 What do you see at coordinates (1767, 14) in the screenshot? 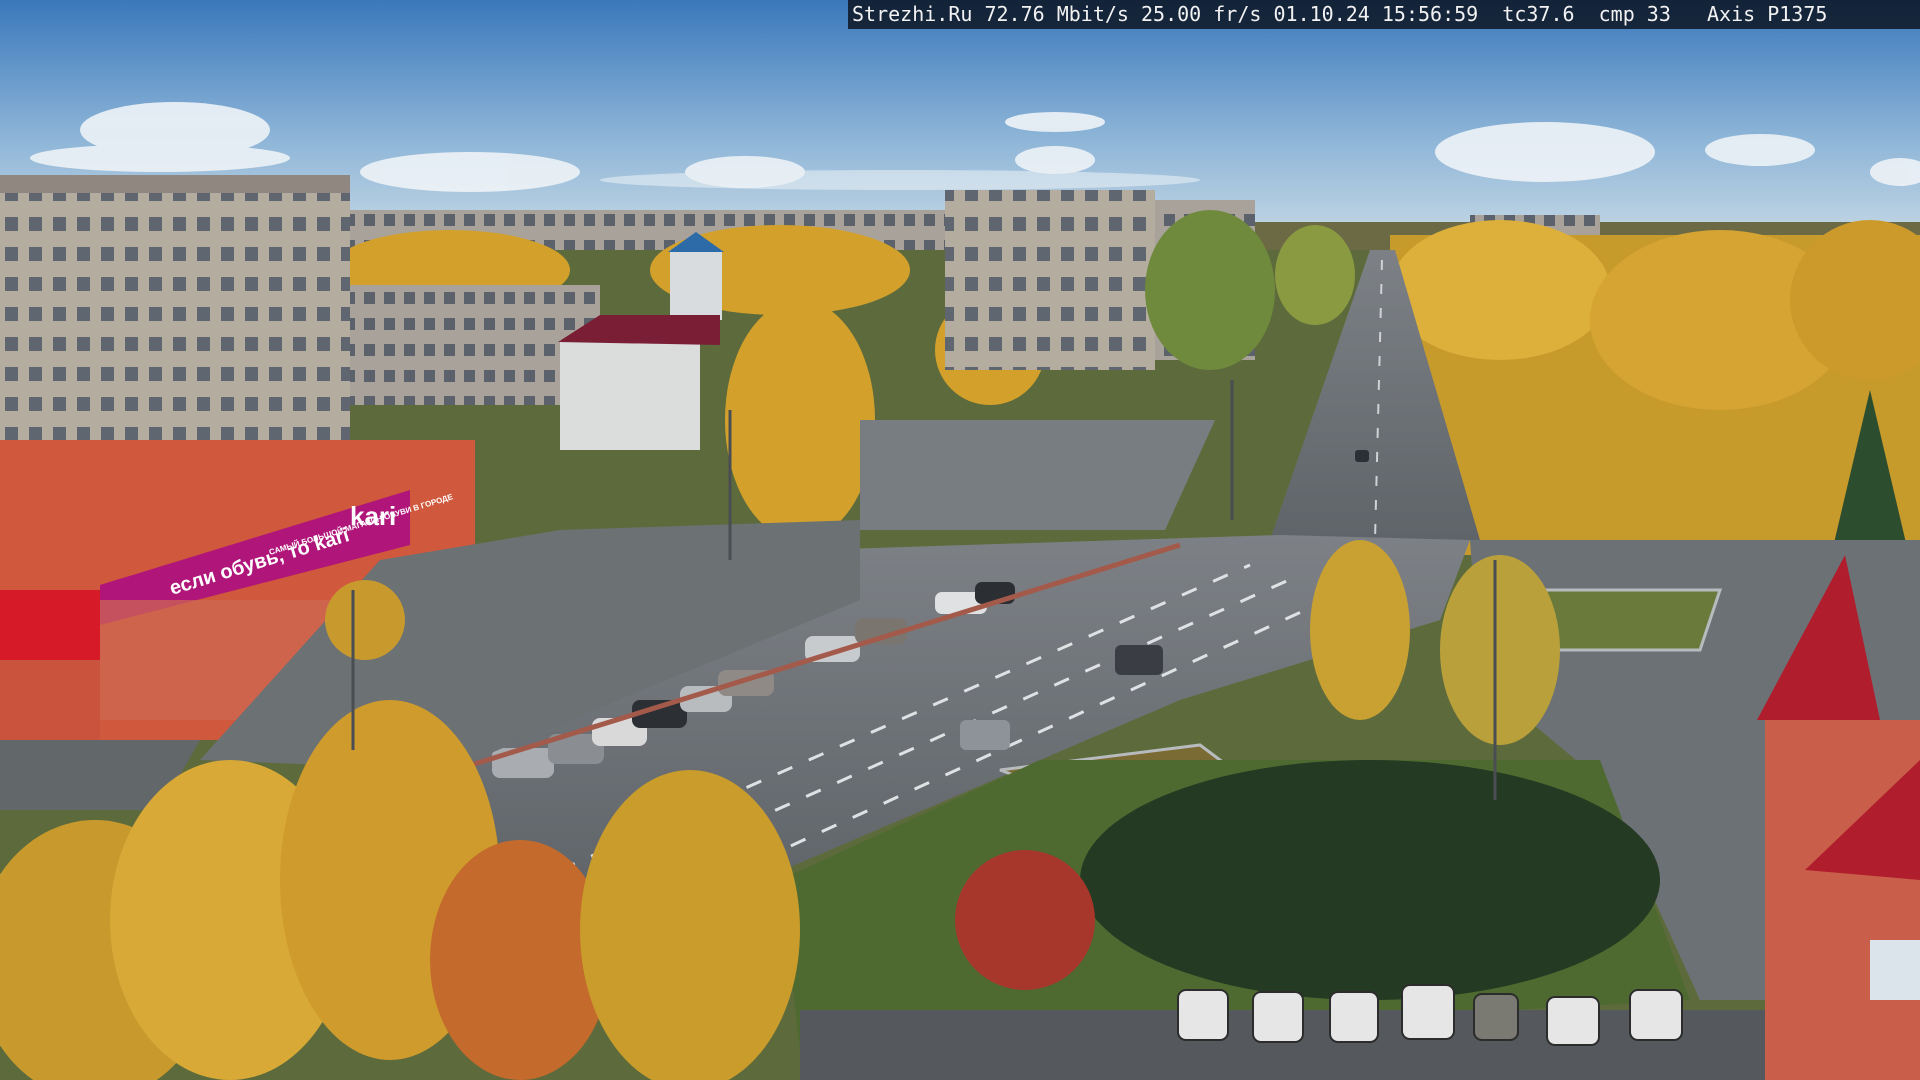
I see `overlay-camera-model: Axis P1375` at bounding box center [1767, 14].